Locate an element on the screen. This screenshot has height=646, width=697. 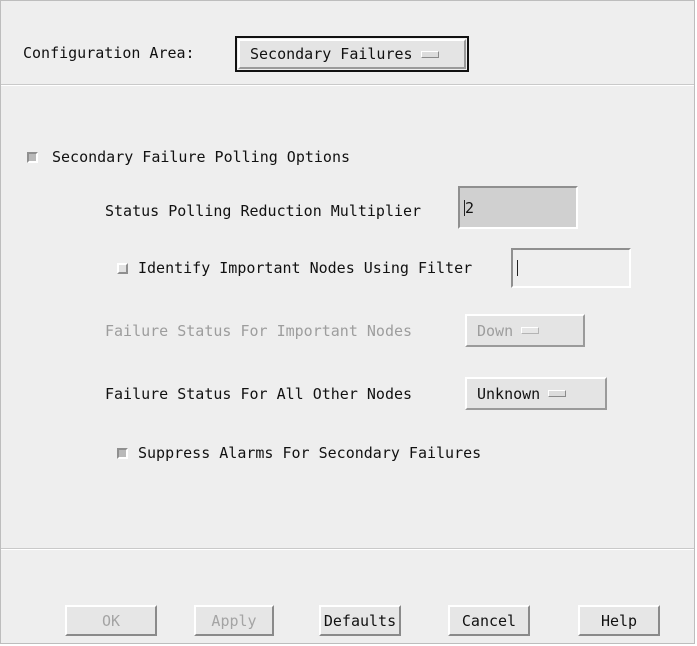
suppress-alarms-toggle is located at coordinates (122, 453).